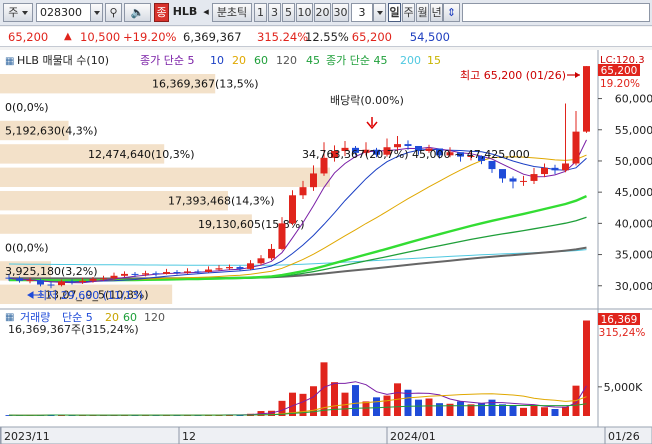 This screenshot has width=652, height=444. What do you see at coordinates (356, 60) in the screenshot?
I see `ma-legend-label-2: 종가 단순 45` at bounding box center [356, 60].